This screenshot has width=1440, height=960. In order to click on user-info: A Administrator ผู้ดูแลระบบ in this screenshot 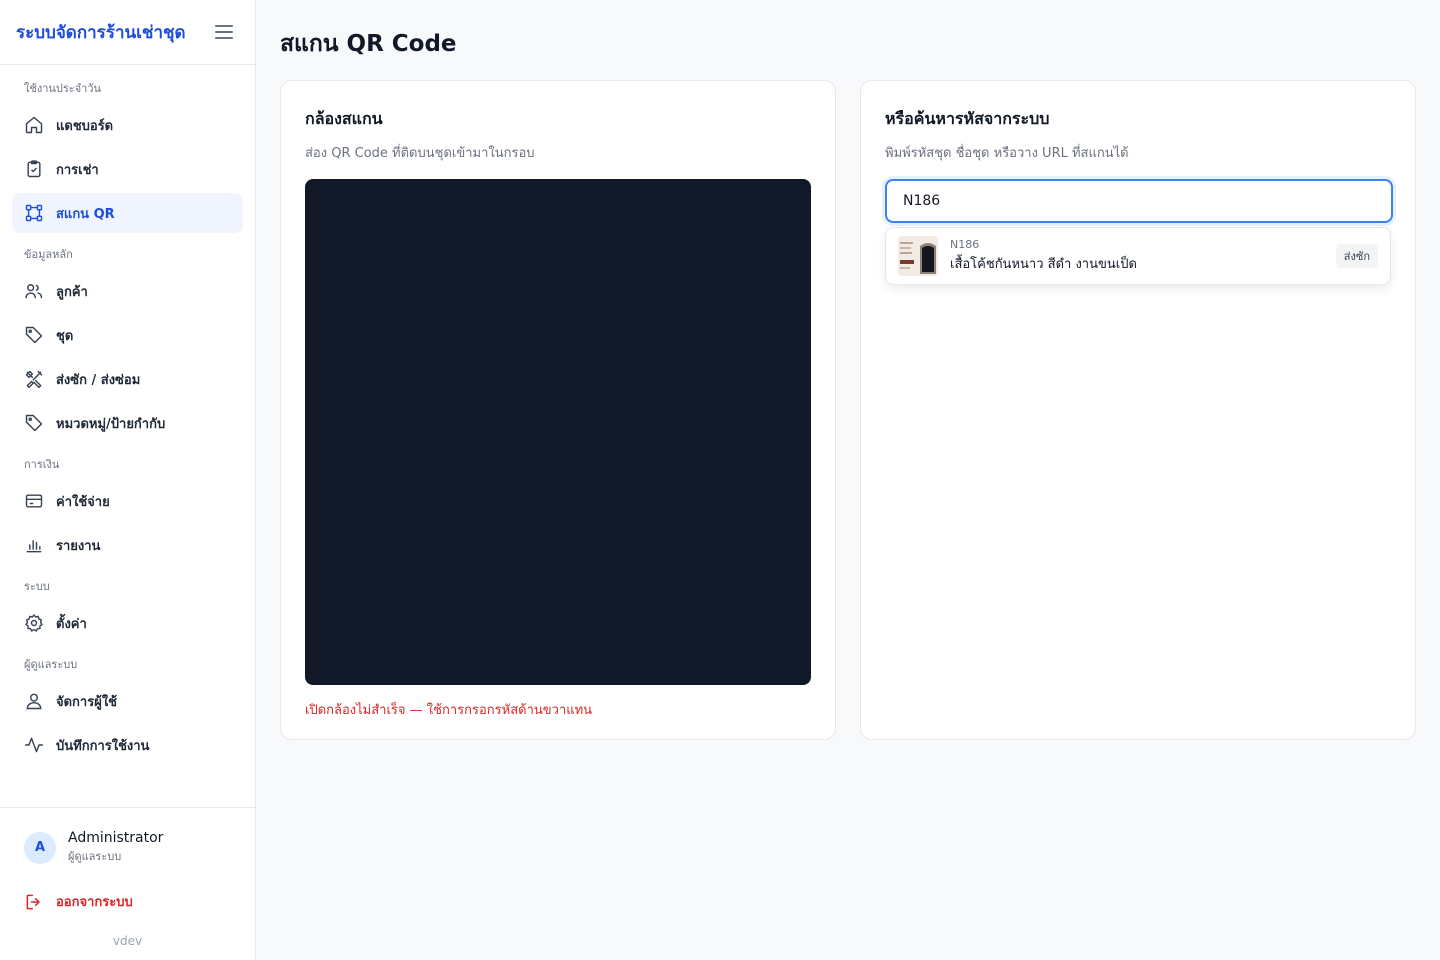, I will do `click(127, 847)`.